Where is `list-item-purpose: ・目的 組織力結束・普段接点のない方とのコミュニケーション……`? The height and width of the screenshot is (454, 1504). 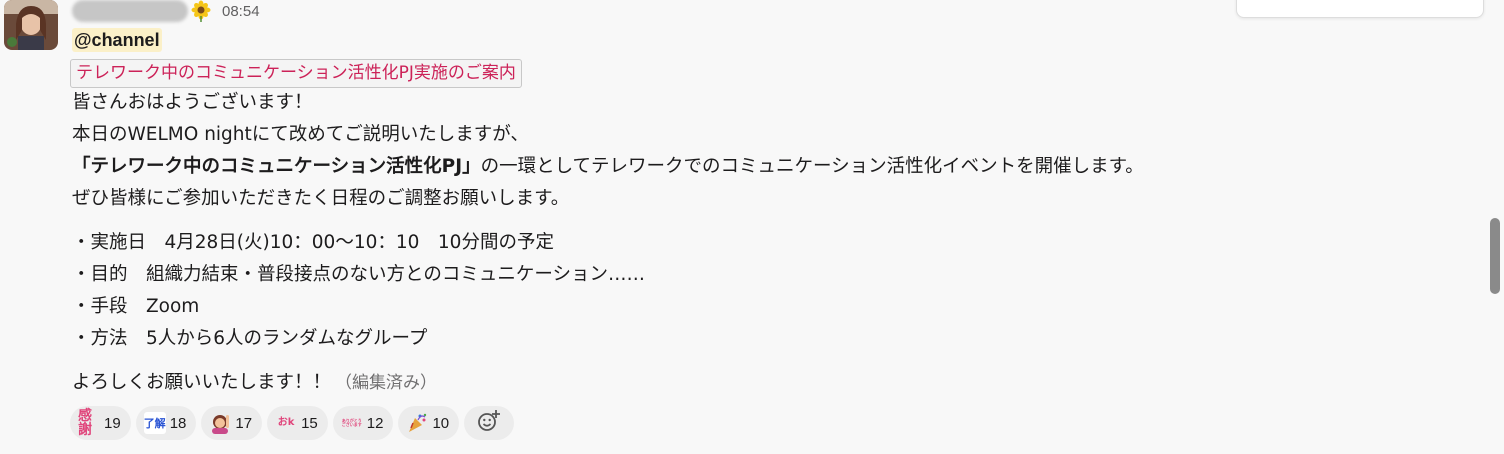
list-item-purpose: ・目的 組織力結束・普段接点のない方とのコミュニケーション…… is located at coordinates (358, 274).